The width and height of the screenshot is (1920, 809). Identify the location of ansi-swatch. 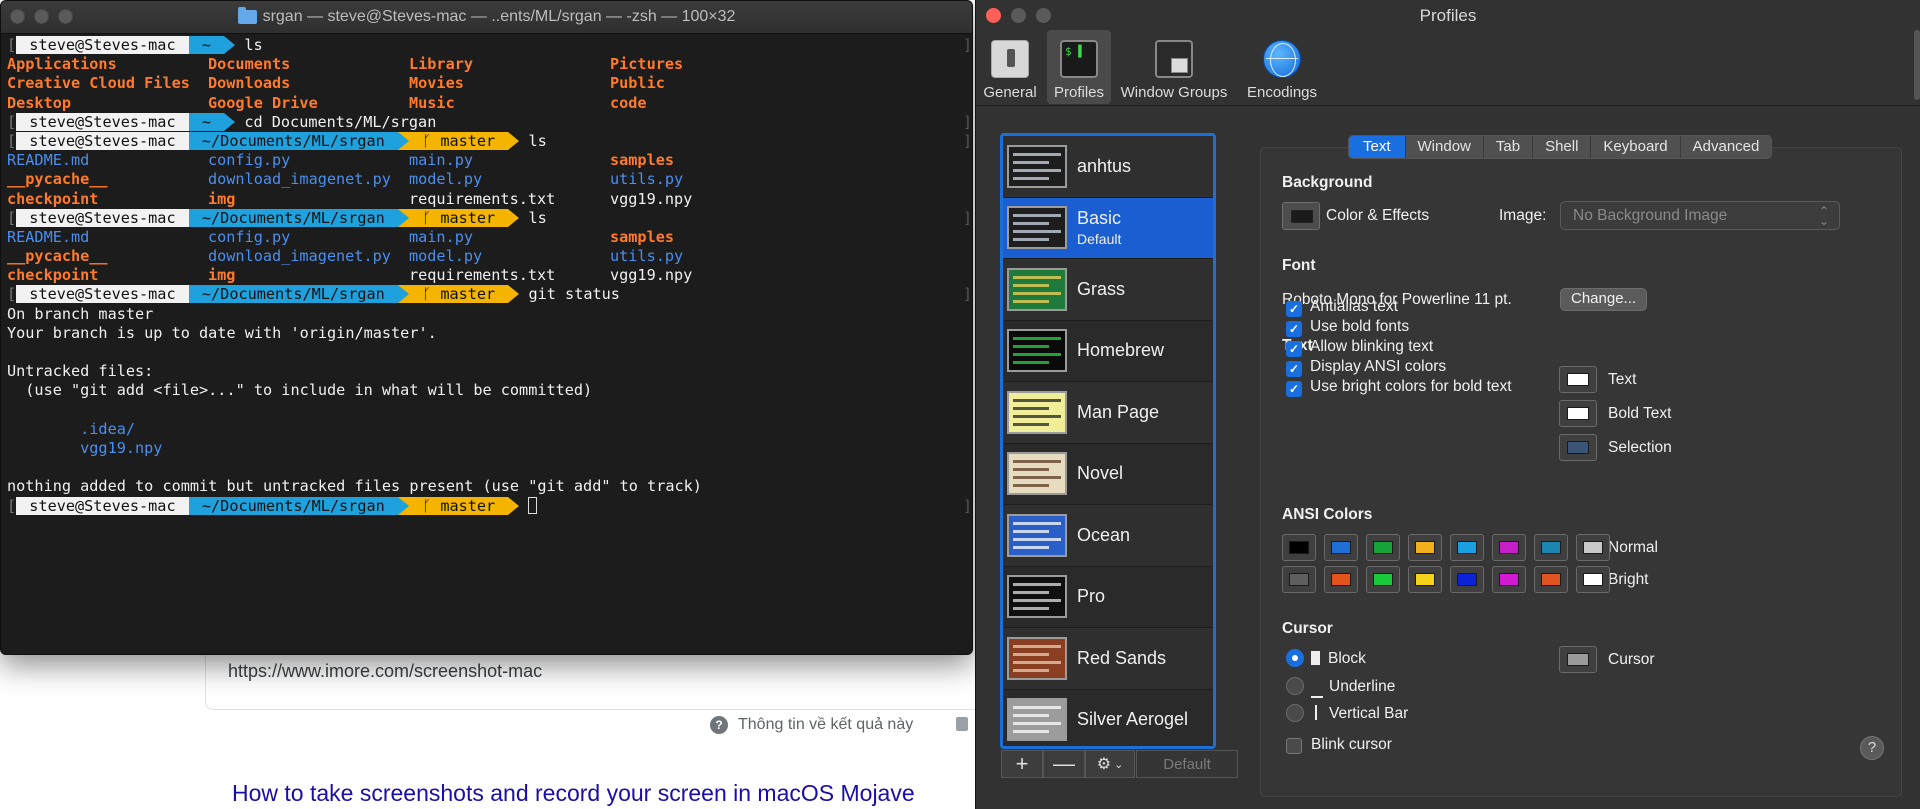
(1299, 579).